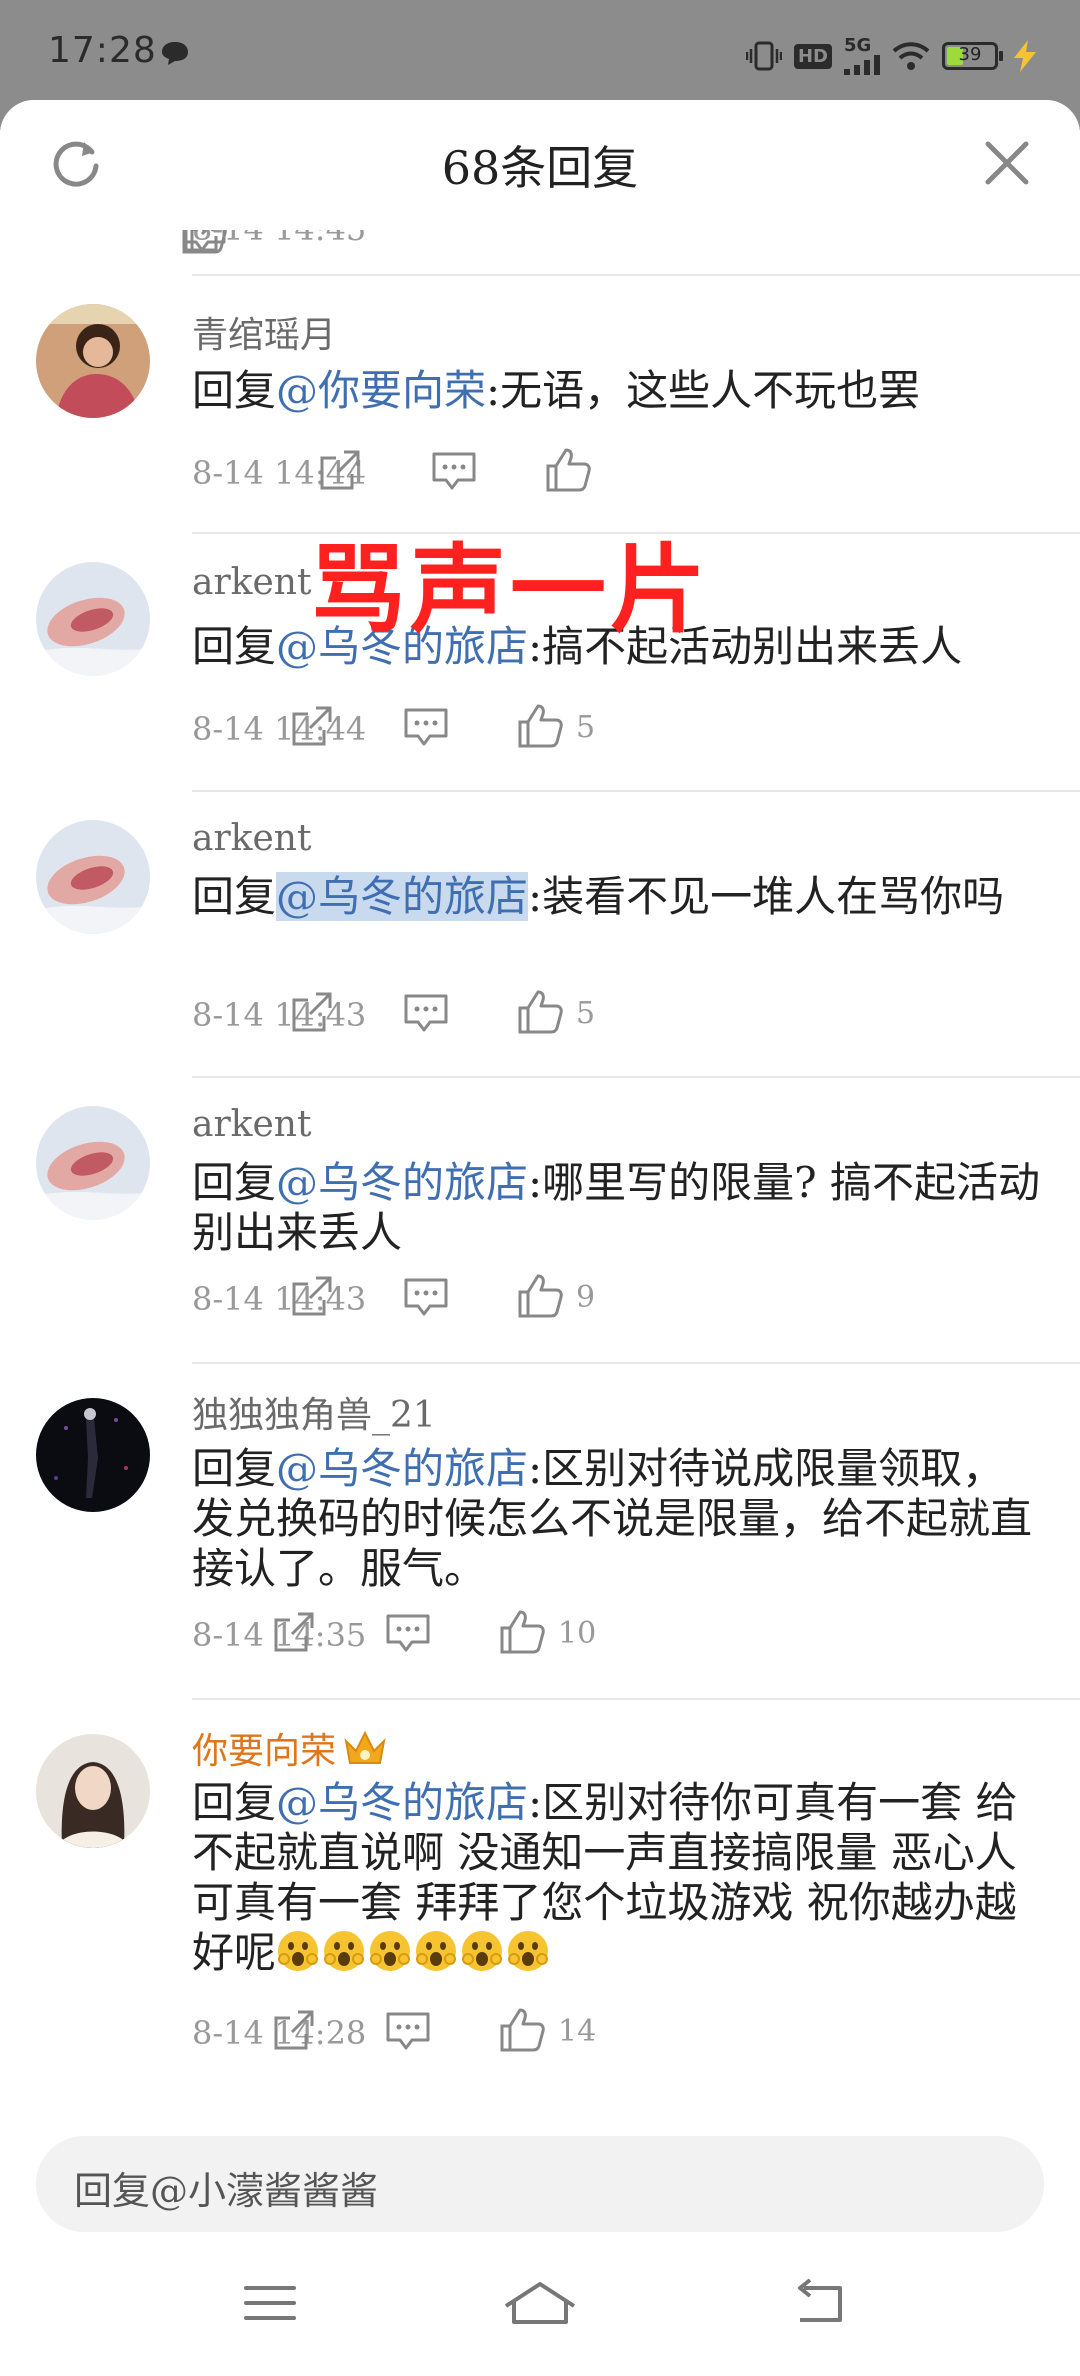  Describe the element at coordinates (540, 2184) in the screenshot. I see `reply-bar: 回复@小濛酱酱酱` at that location.